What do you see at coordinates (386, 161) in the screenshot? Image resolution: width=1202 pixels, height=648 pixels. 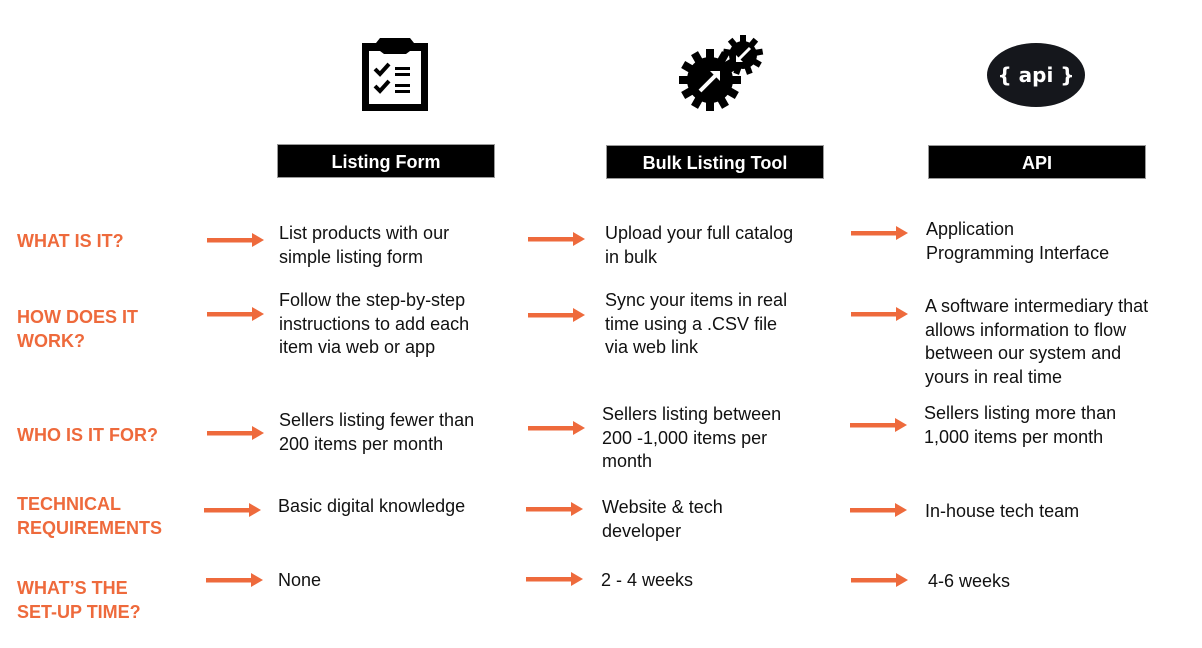 I see `column-header-listing-form: Listing Form` at bounding box center [386, 161].